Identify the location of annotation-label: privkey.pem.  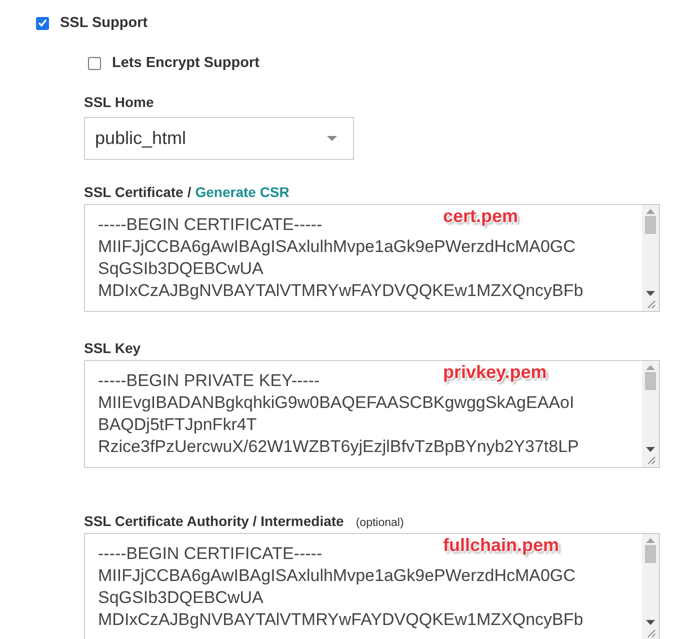
(495, 372).